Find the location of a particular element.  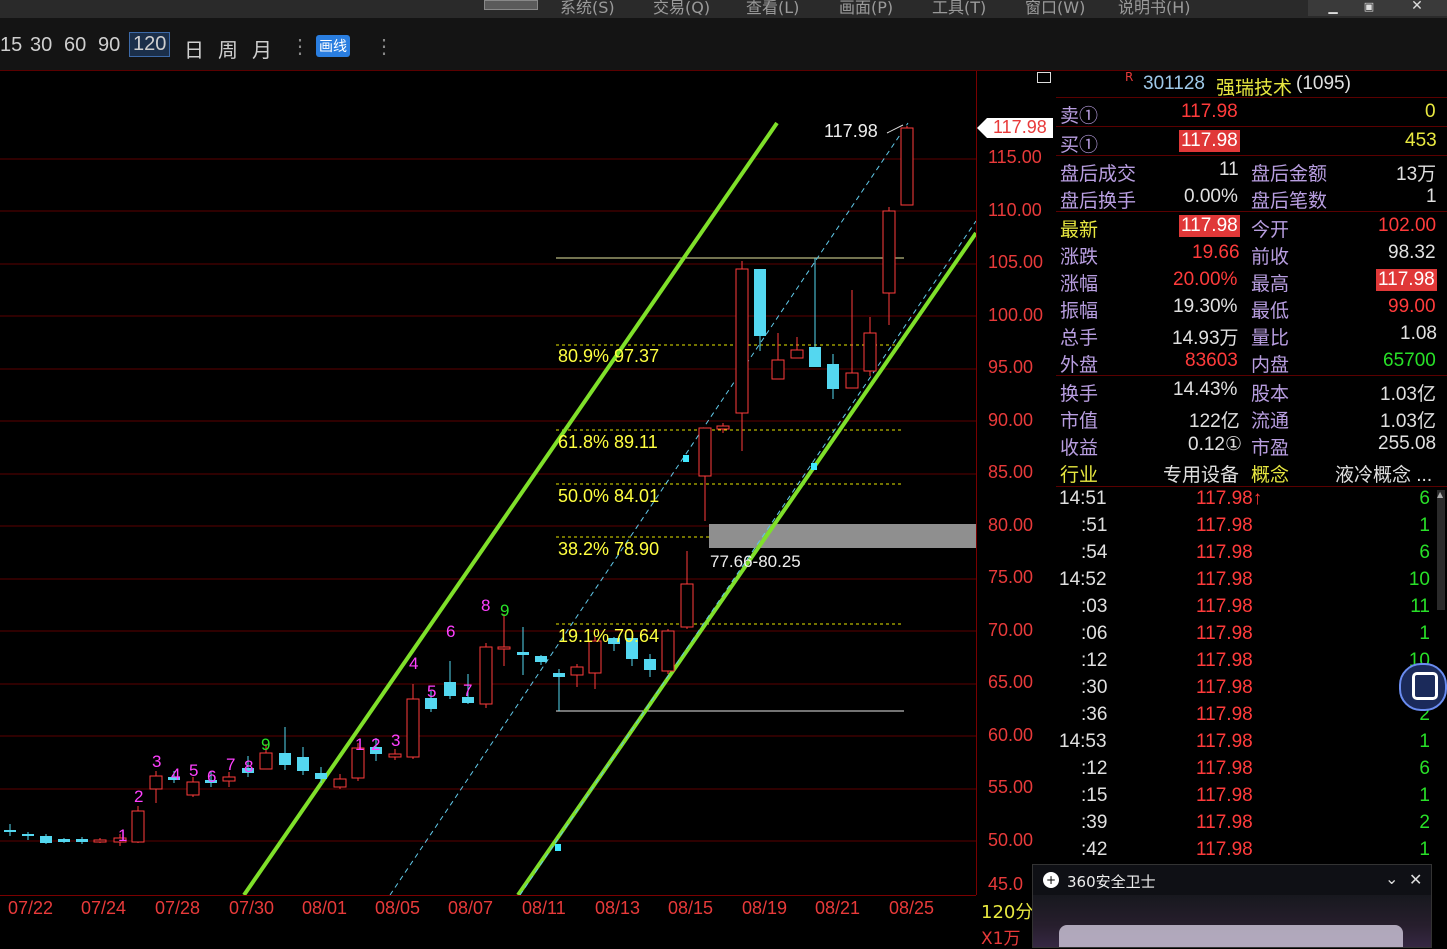

period-120: 120 is located at coordinates (150, 44).